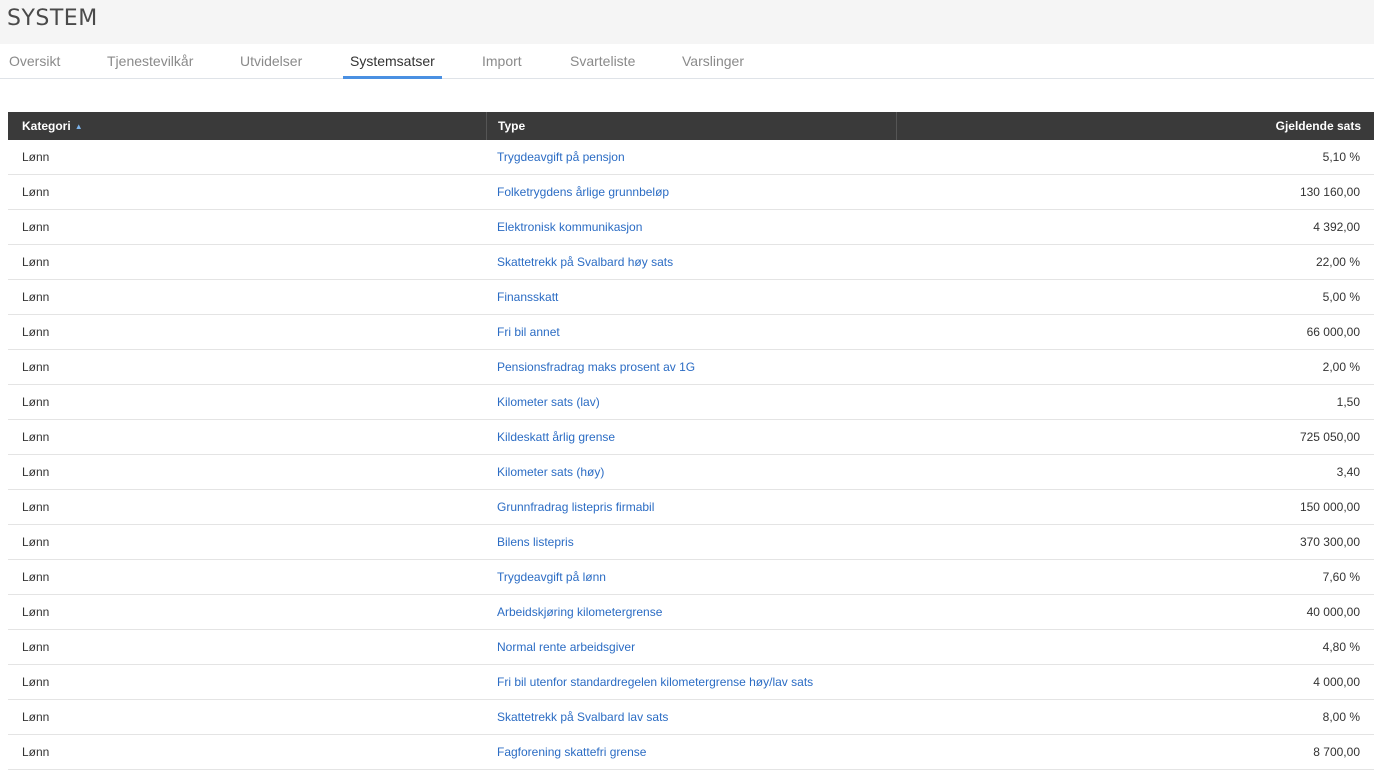 The image size is (1374, 771). I want to click on tab-label: Varslinger, so click(713, 61).